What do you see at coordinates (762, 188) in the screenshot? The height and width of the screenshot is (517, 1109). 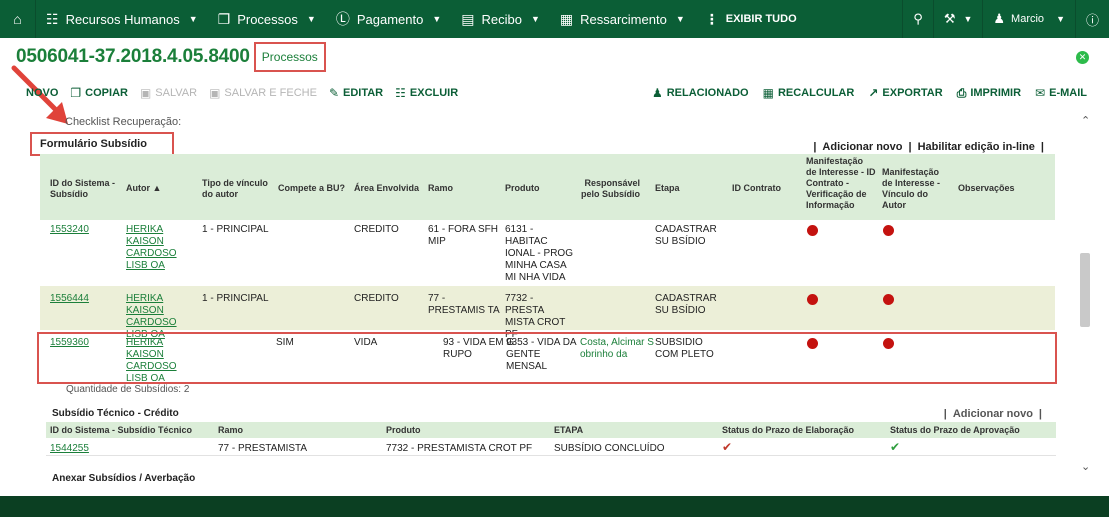 I see `col-id-contrato: ID Contrato` at bounding box center [762, 188].